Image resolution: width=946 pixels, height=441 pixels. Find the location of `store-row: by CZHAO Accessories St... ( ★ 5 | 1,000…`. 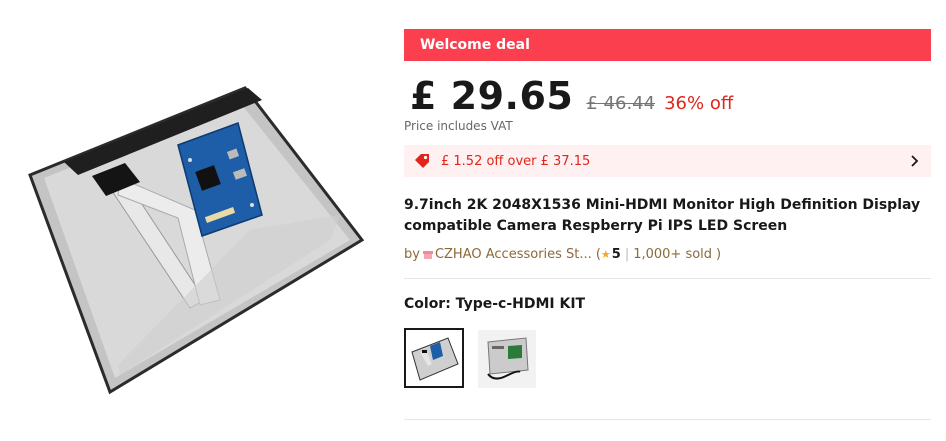

store-row: by CZHAO Accessories St... ( ★ 5 | 1,000… is located at coordinates (562, 254).